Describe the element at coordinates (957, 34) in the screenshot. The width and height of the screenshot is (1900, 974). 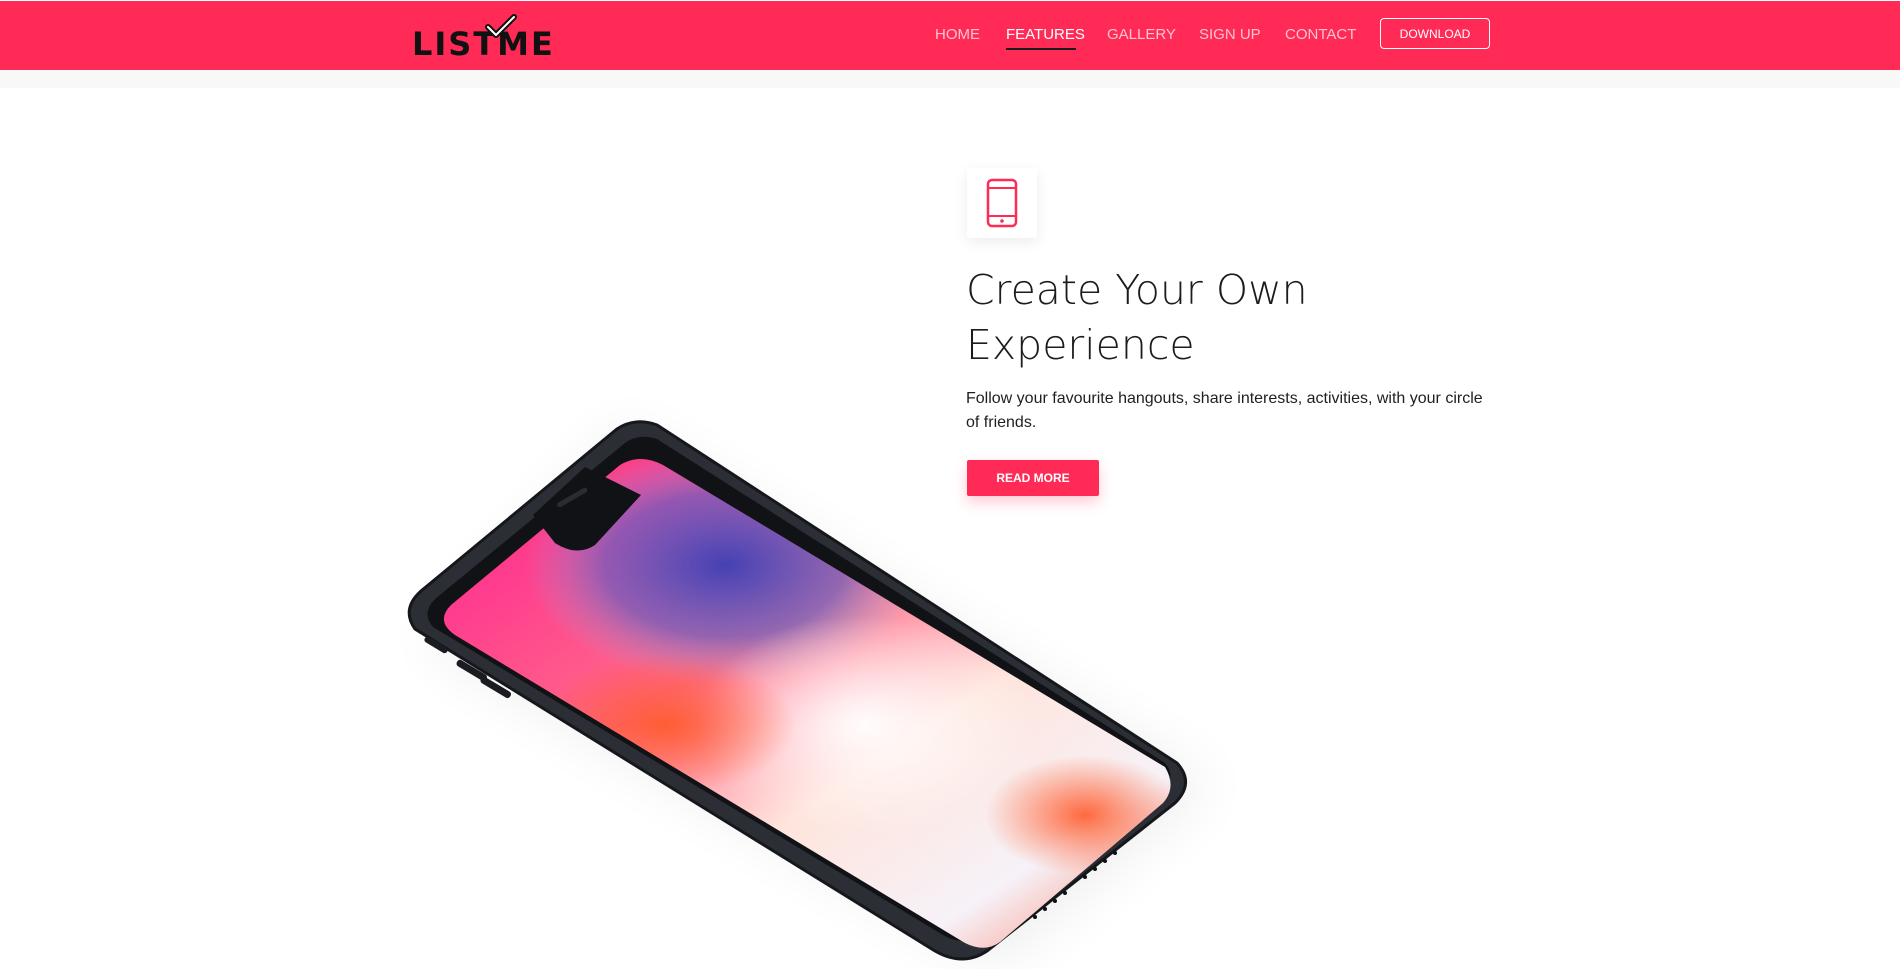
I see `nav-home: HOME` at that location.